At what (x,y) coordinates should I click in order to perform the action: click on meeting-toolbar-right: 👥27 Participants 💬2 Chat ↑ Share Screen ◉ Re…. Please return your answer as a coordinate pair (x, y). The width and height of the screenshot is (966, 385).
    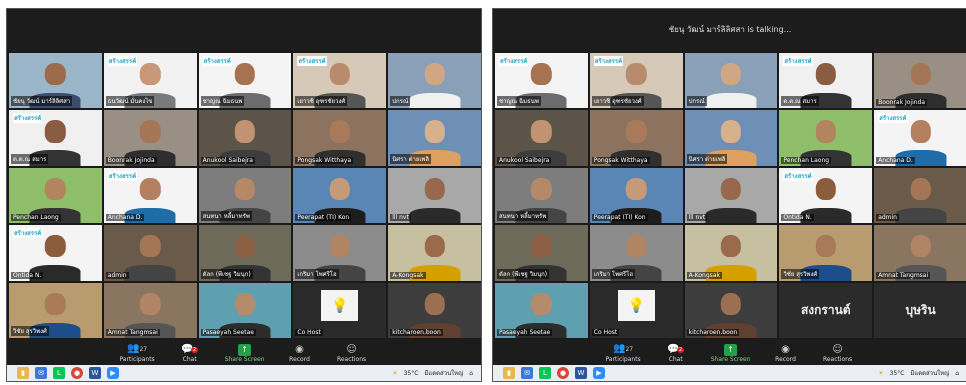
    Looking at the image, I should click on (729, 353).